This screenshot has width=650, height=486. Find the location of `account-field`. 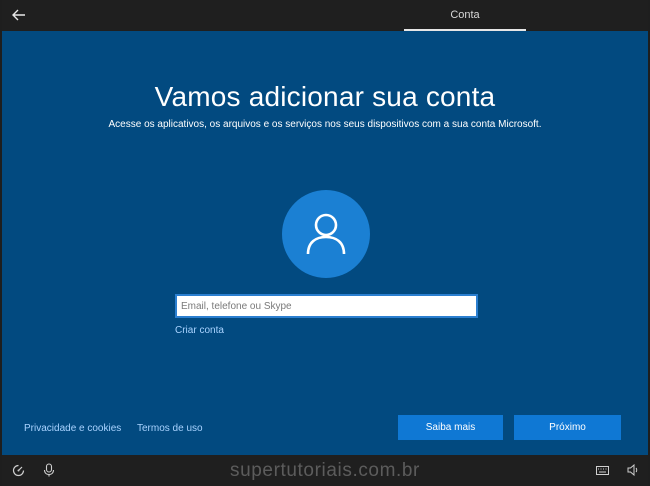

account-field is located at coordinates (326, 306).